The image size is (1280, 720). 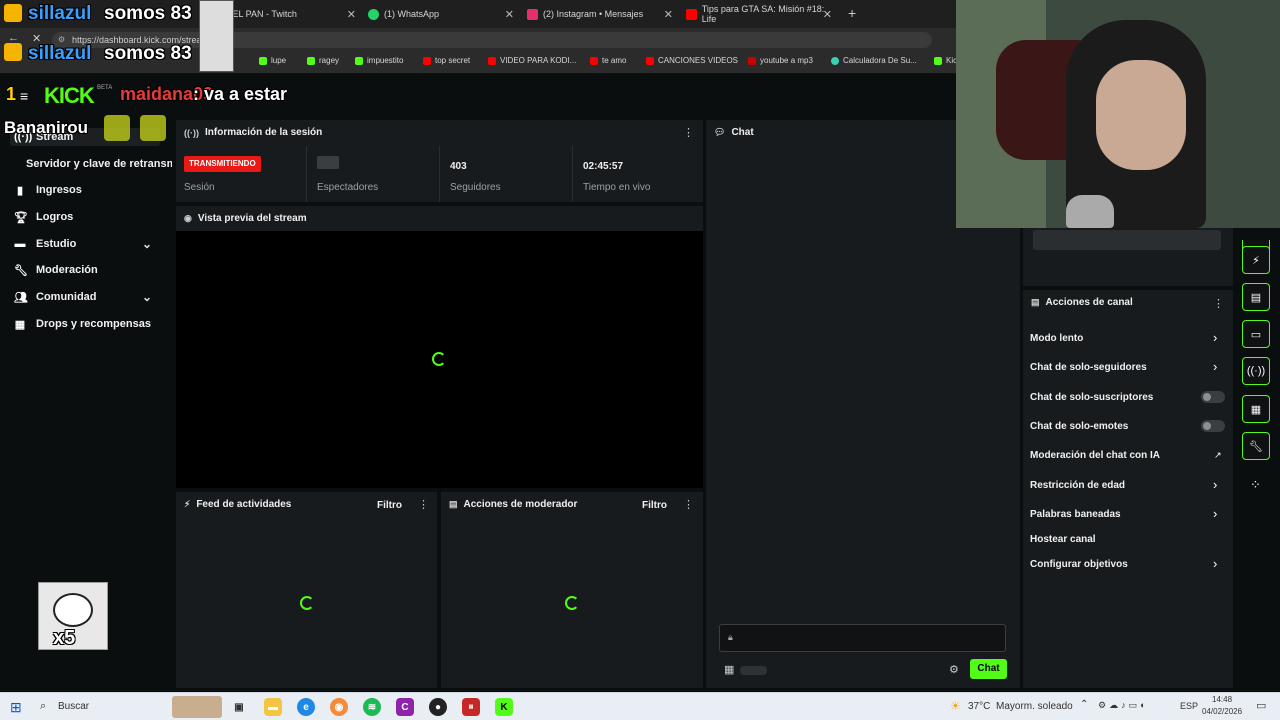 I want to click on beta-badge: BETA, so click(x=105, y=88).